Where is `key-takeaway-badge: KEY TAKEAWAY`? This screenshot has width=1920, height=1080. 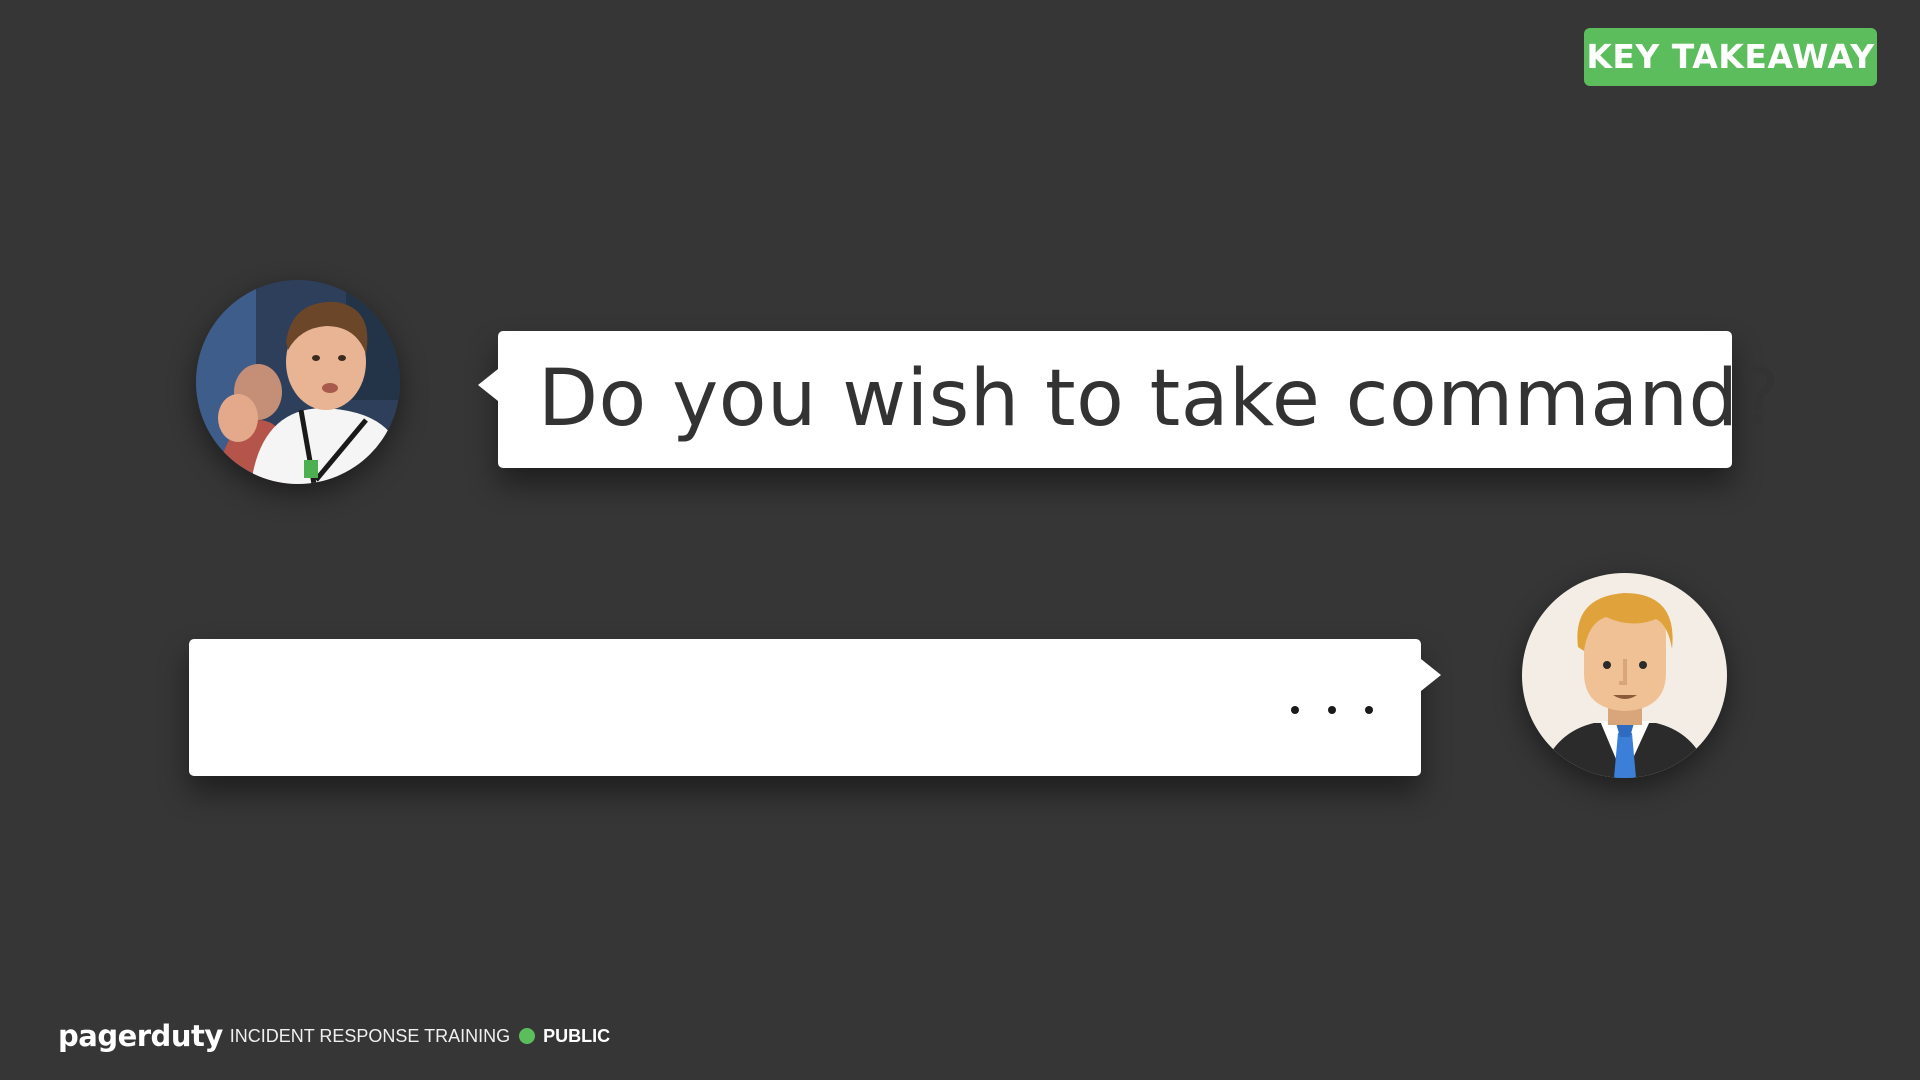 key-takeaway-badge: KEY TAKEAWAY is located at coordinates (1730, 57).